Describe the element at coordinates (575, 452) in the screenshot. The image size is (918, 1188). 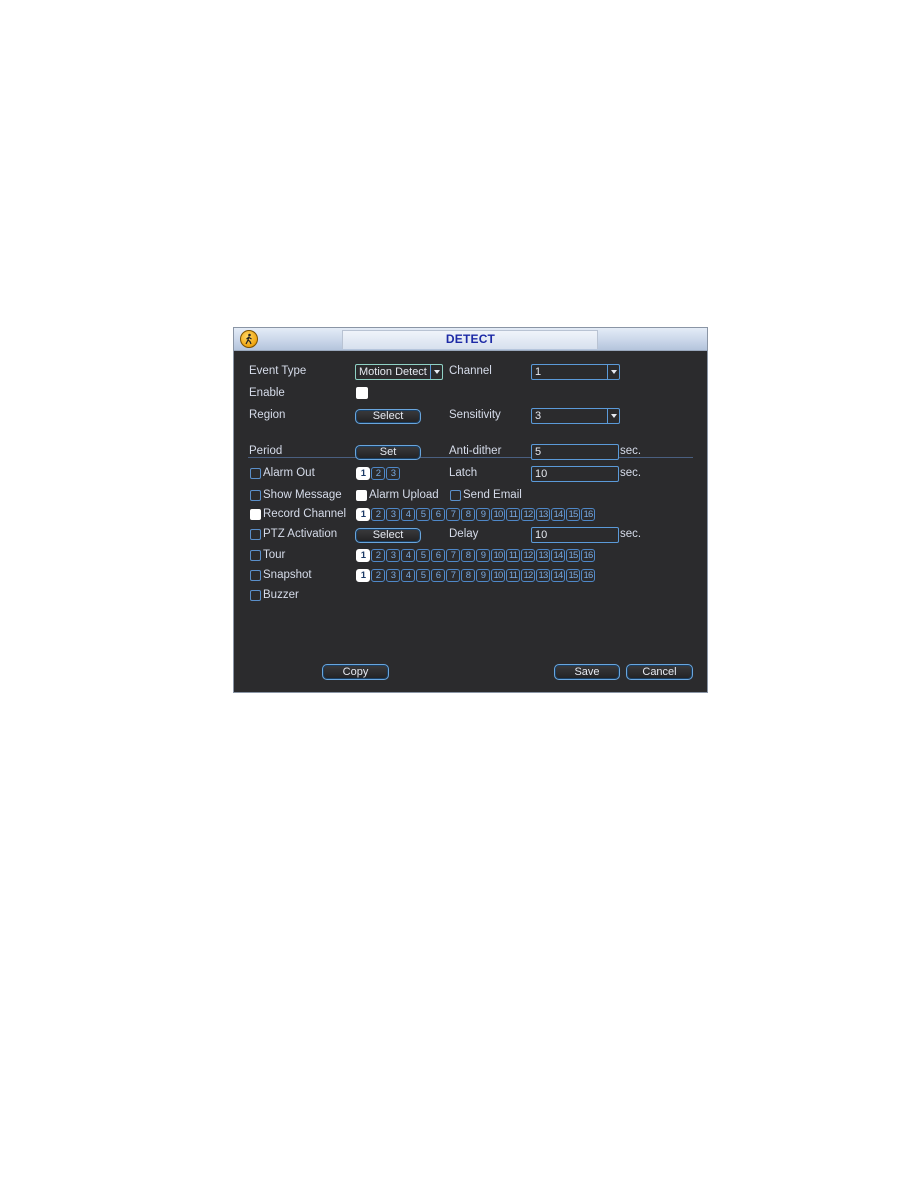
I see `anti-dither-input: 5` at that location.